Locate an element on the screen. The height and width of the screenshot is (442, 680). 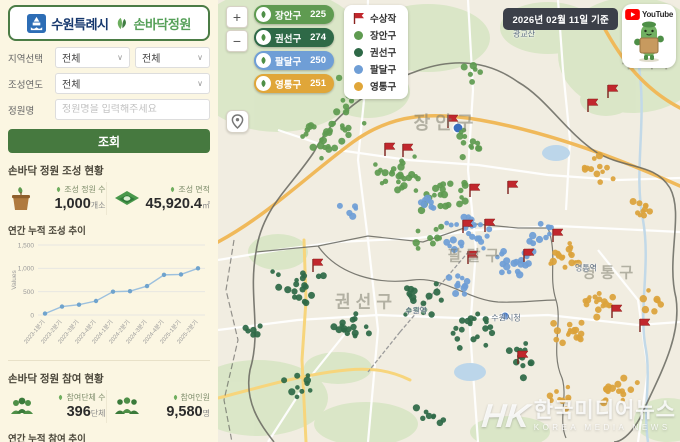
map-legend: 수상작 장안구 권선구 팔달구 영통구 is located at coordinates (376, 52).